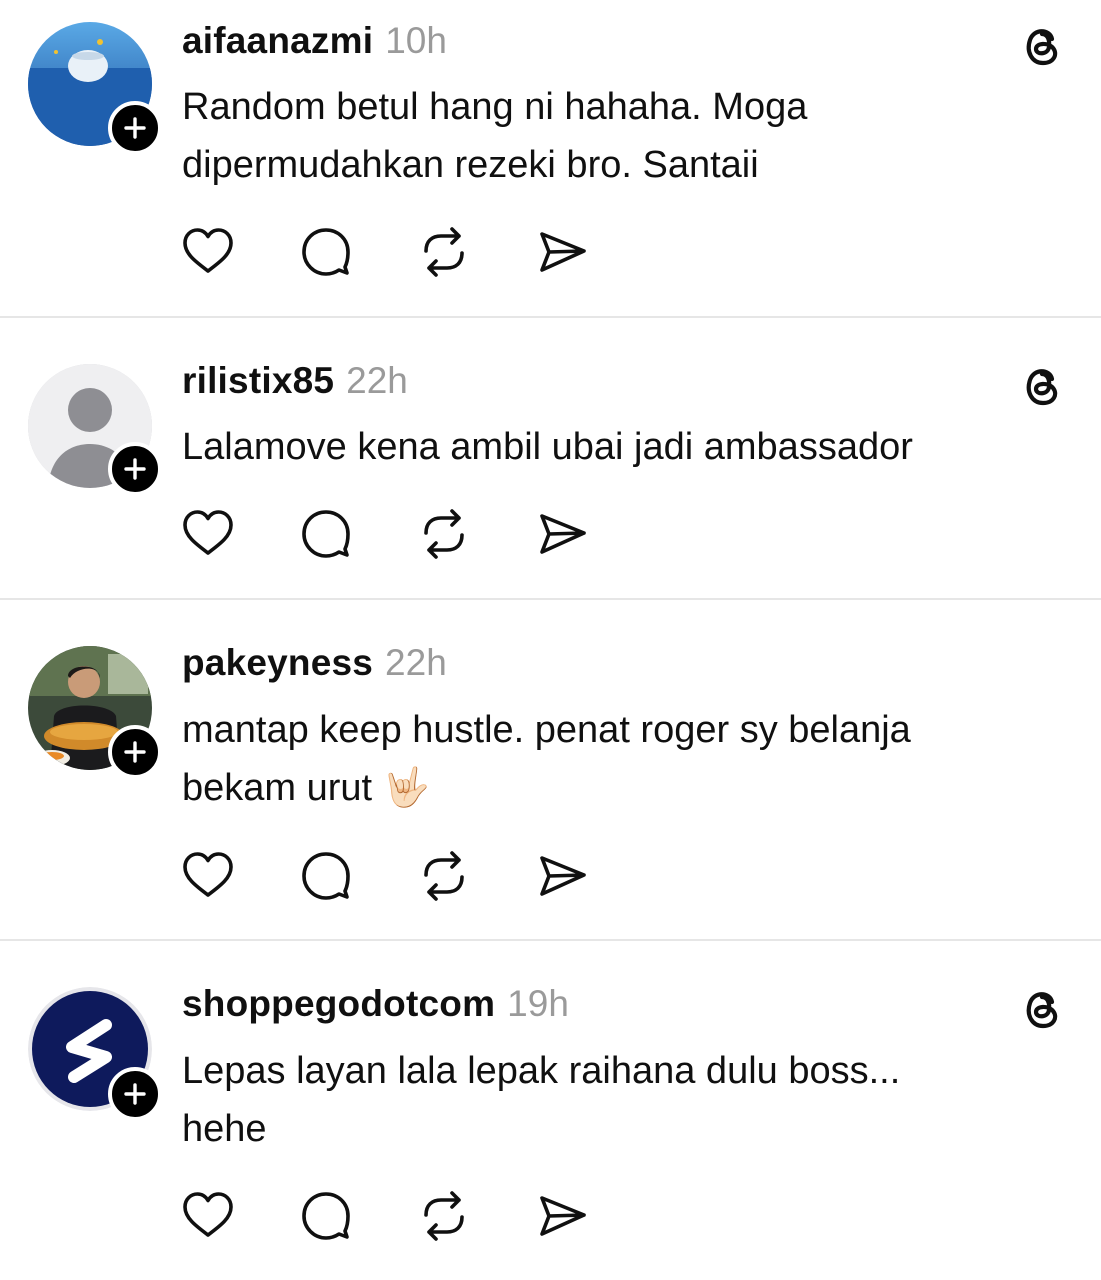 Image resolution: width=1101 pixels, height=1280 pixels. I want to click on post-header: aifaanazmi 10h, so click(314, 44).